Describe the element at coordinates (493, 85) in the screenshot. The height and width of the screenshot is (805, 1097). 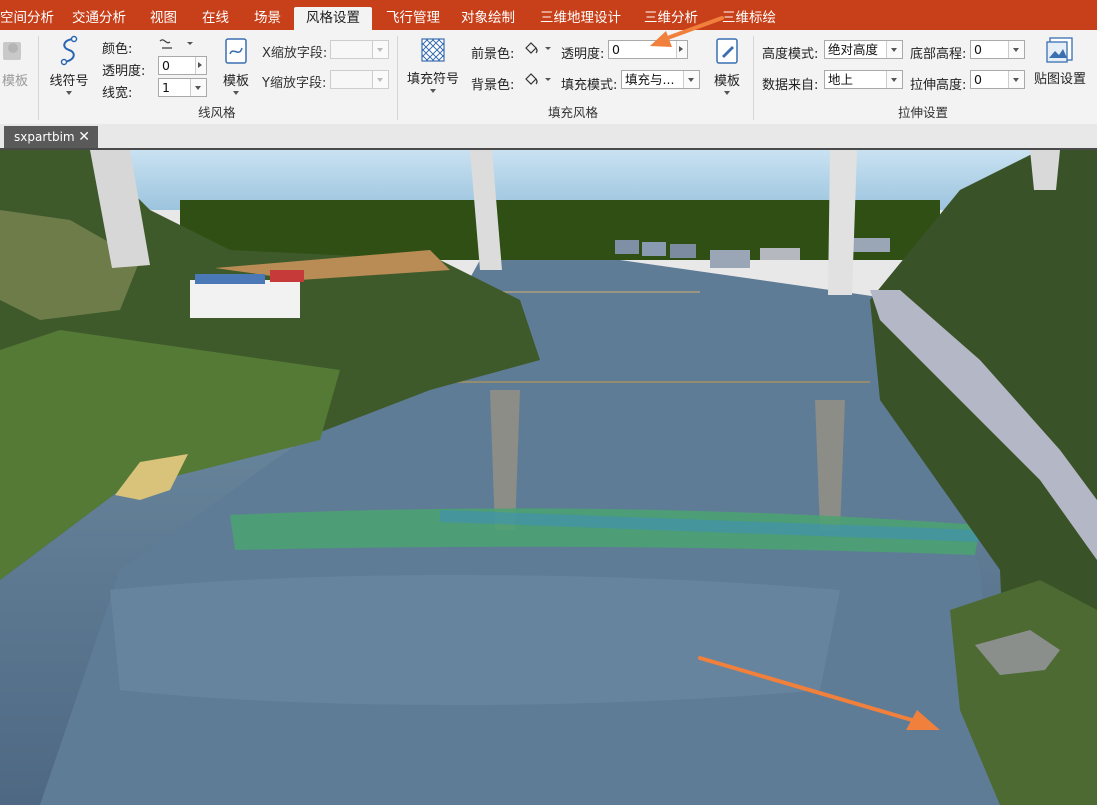
I see `background-color-label: 背景色:` at that location.